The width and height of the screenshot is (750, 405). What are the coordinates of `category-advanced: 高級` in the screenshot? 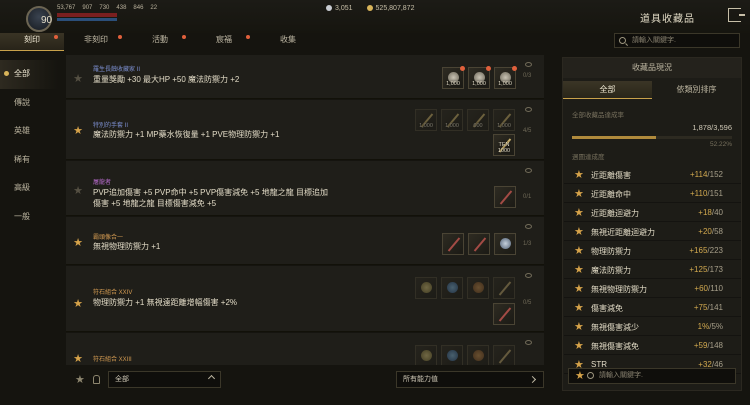 It's located at (29, 188).